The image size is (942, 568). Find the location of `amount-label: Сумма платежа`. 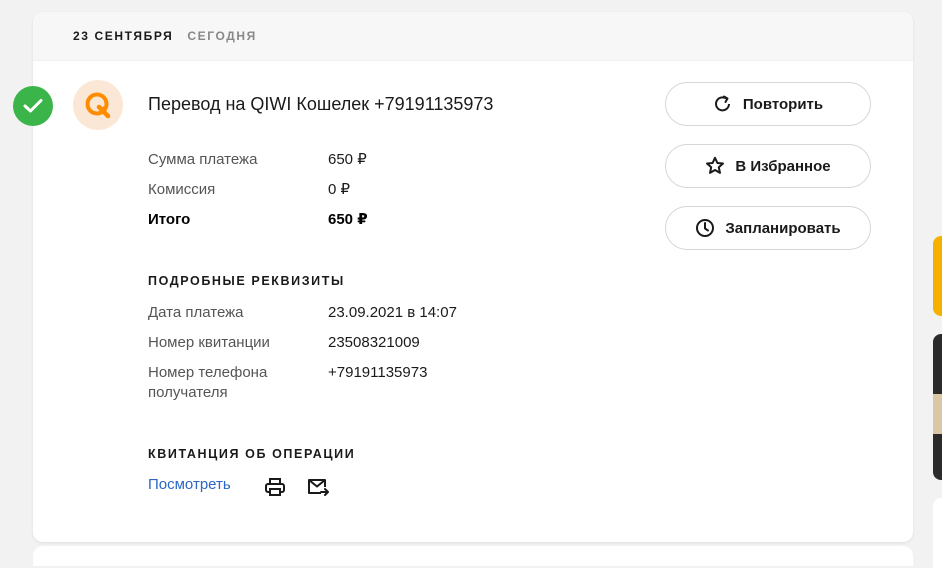

amount-label: Сумма платежа is located at coordinates (203, 159).